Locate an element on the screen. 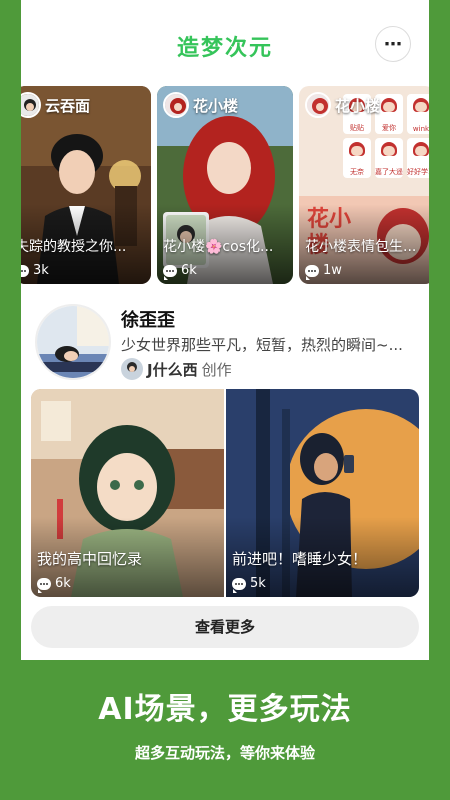 Image resolution: width=450 pixels, height=800 pixels. creator-avatar is located at coordinates (132, 369).